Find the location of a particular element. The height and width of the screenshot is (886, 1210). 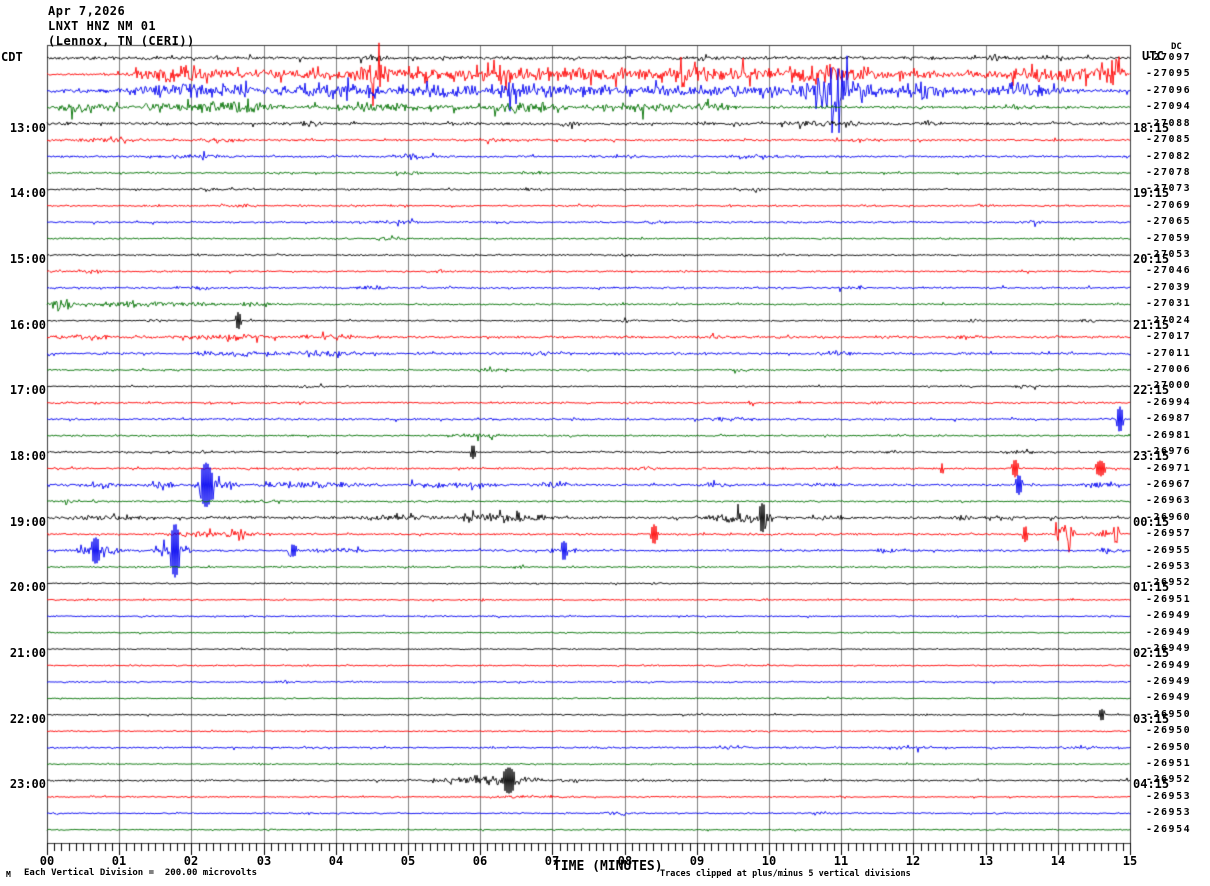

dc-offset-value: -27000 is located at coordinates (1169, 385).